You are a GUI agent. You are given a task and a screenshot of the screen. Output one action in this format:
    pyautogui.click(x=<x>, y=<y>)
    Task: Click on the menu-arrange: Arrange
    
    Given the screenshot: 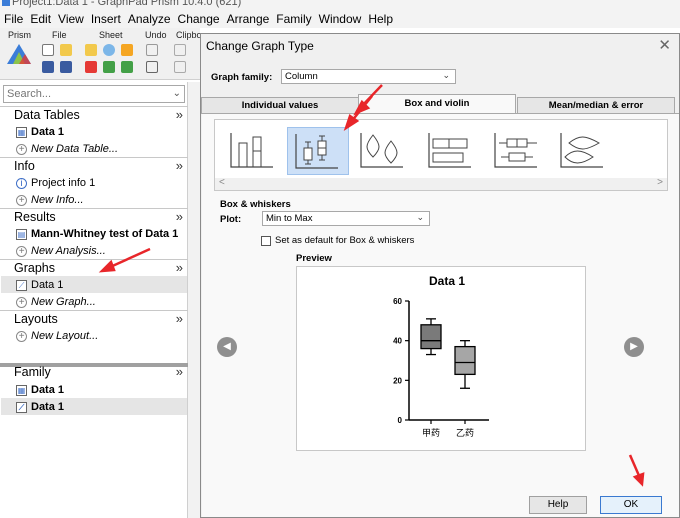 What is the action you would take?
    pyautogui.click(x=248, y=19)
    